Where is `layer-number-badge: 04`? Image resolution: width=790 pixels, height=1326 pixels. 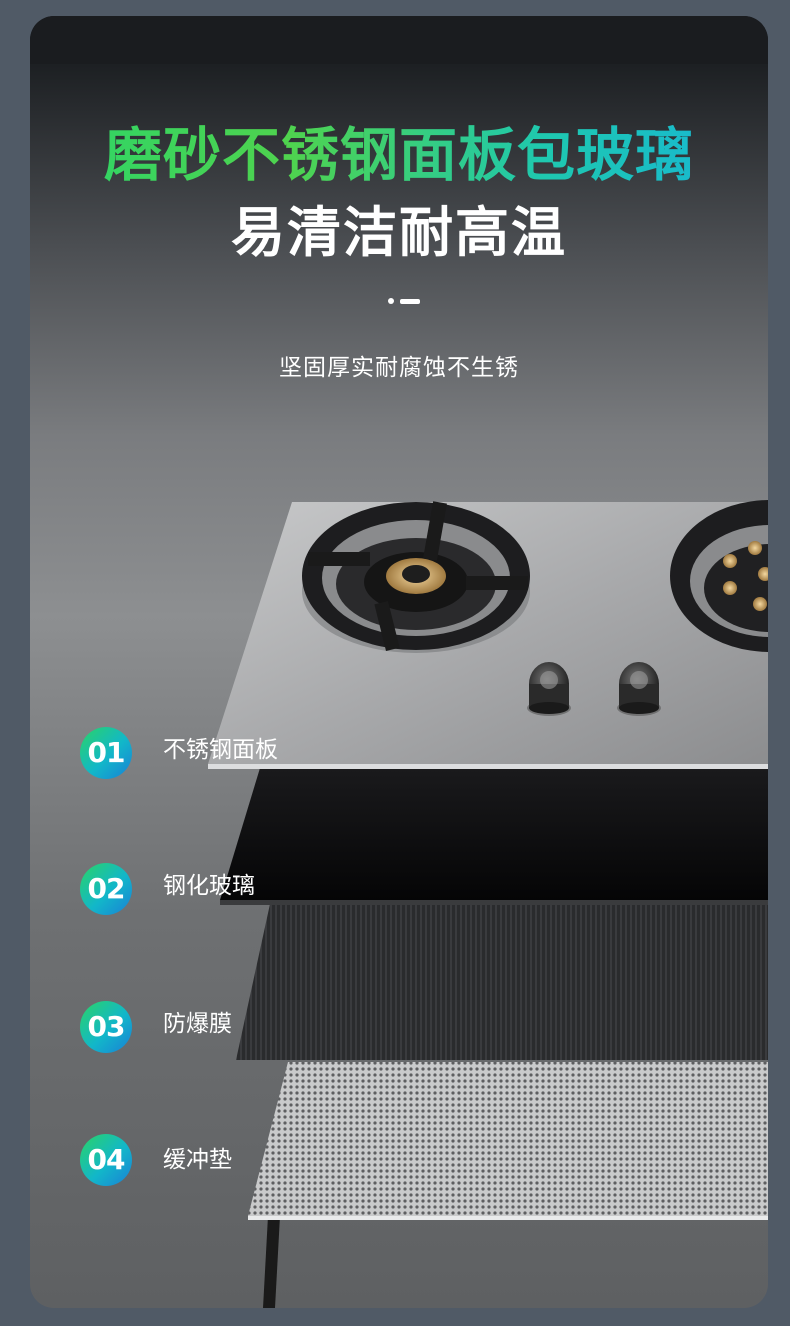
layer-number-badge: 04 is located at coordinates (106, 1160).